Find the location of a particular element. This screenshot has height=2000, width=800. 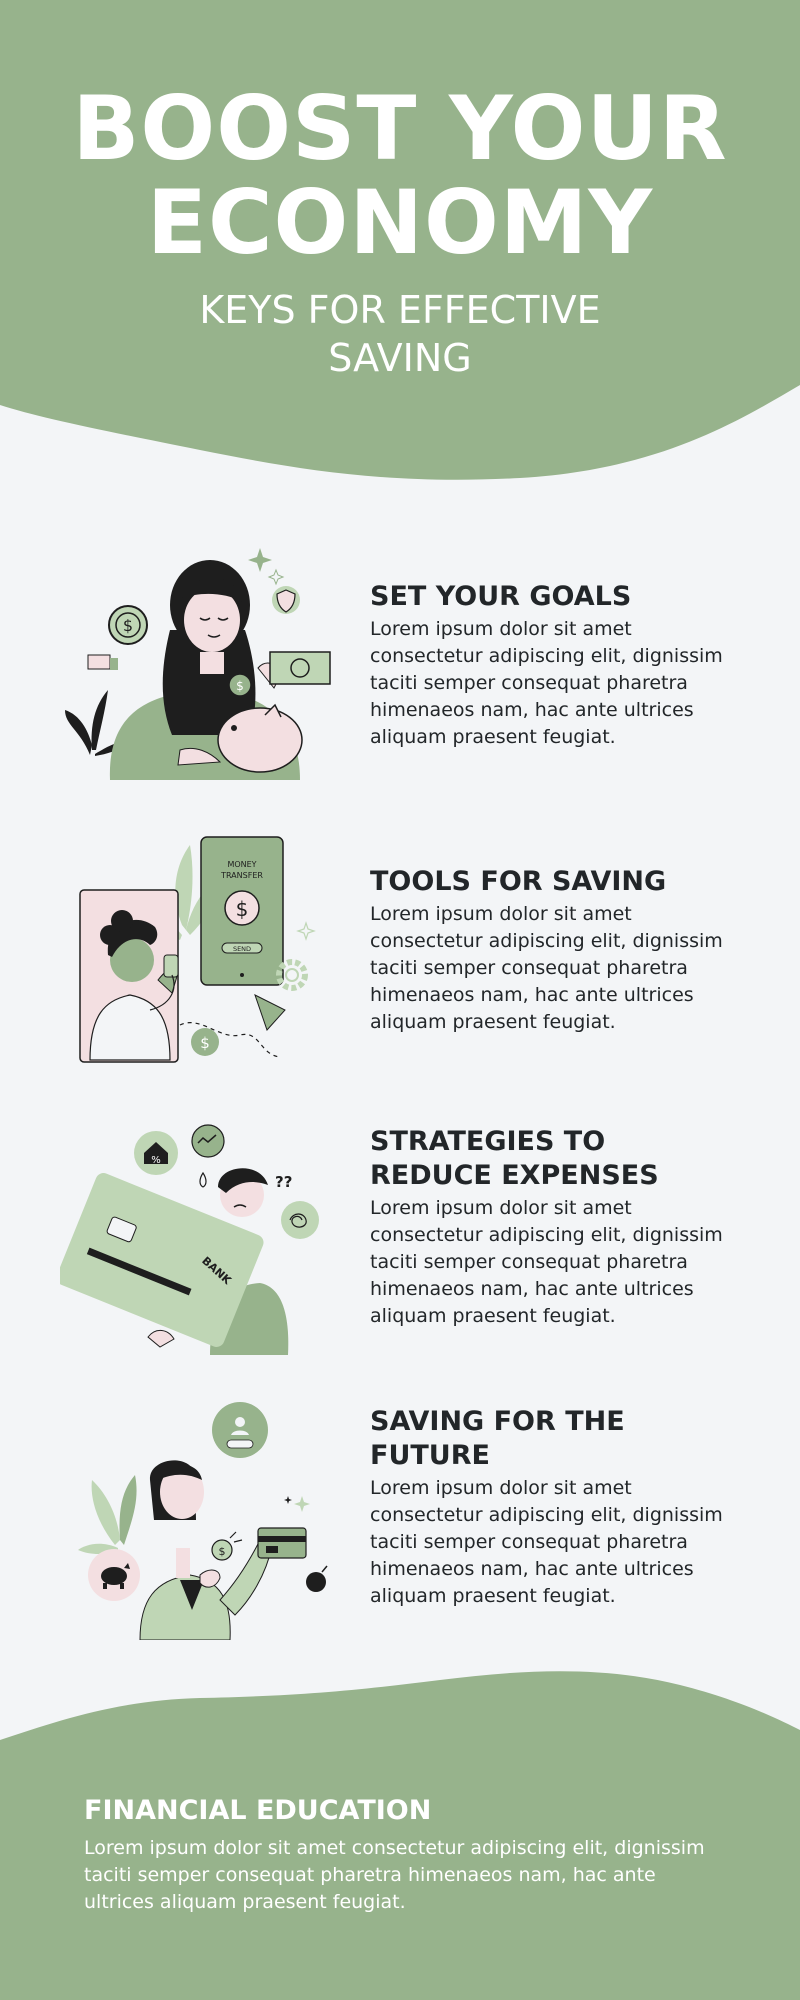

section-title: TOOLS FOR SAVING is located at coordinates (518, 881).